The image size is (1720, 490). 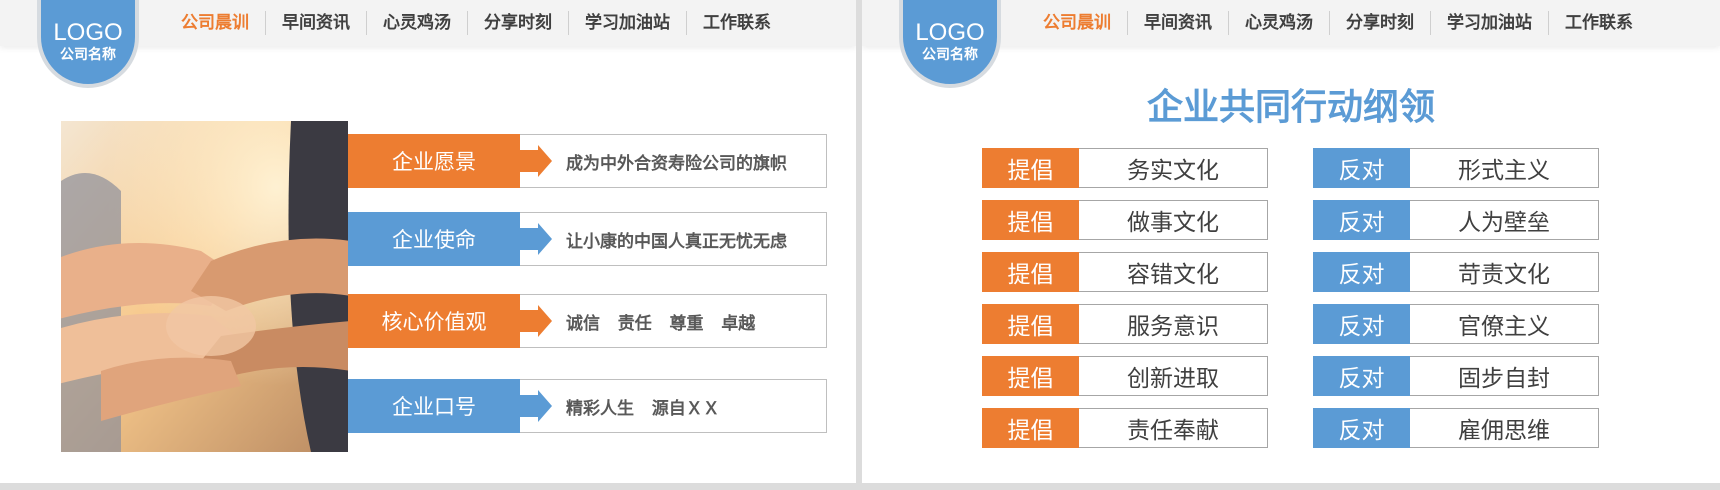 I want to click on oppose-item: 反对 形式主义, so click(x=1456, y=168).